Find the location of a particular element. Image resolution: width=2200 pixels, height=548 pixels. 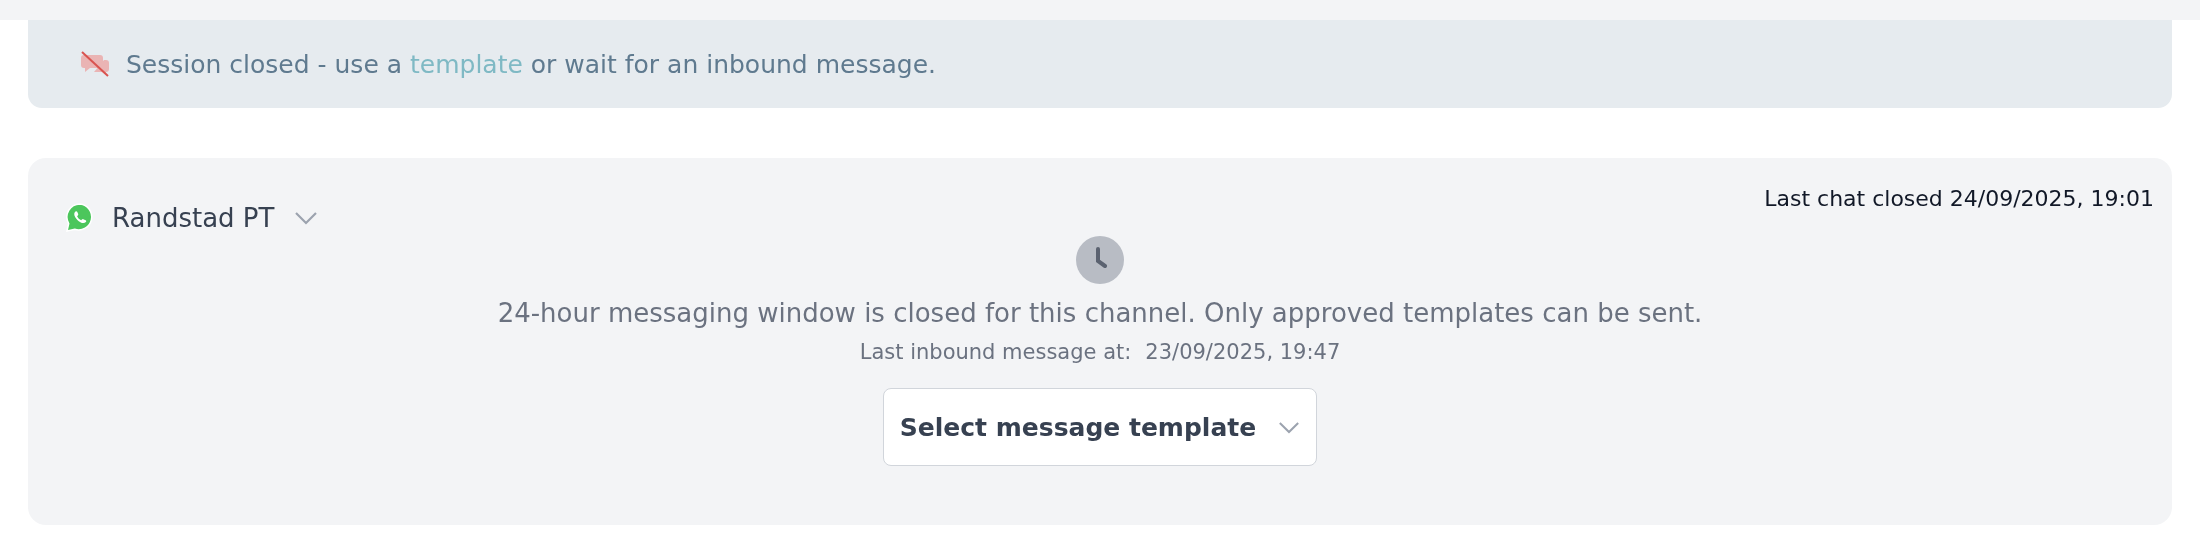

clock-icon is located at coordinates (1100, 260).